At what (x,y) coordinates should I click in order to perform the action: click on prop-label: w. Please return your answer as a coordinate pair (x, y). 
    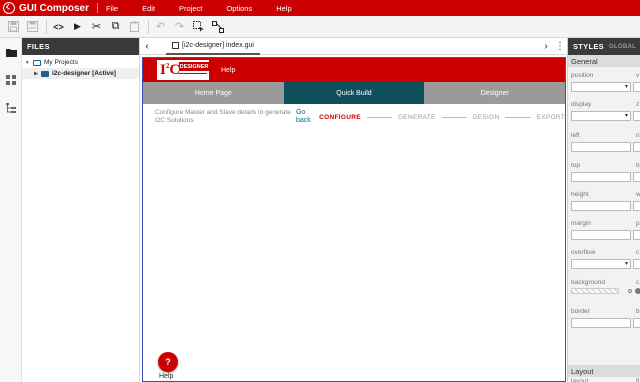
    Looking at the image, I should click on (638, 194).